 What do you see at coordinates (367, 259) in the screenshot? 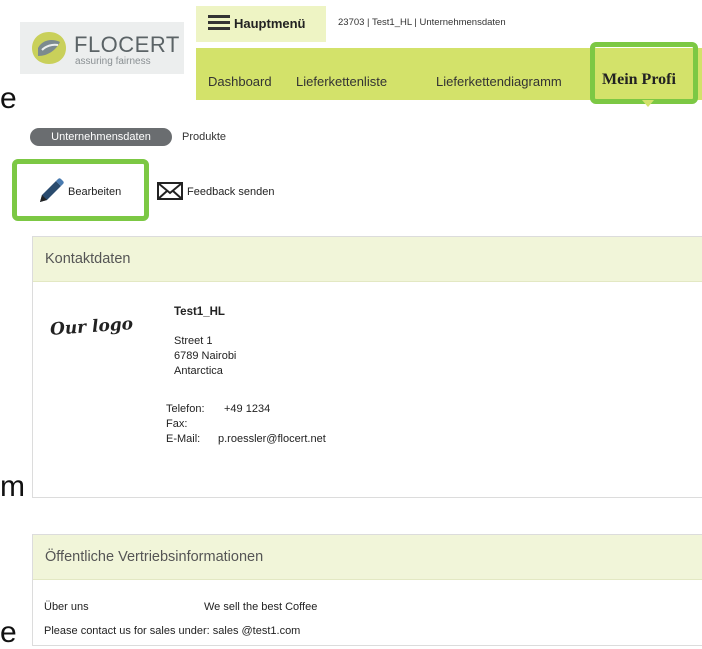
I see `contact-panel-title: Kontaktdaten` at bounding box center [367, 259].